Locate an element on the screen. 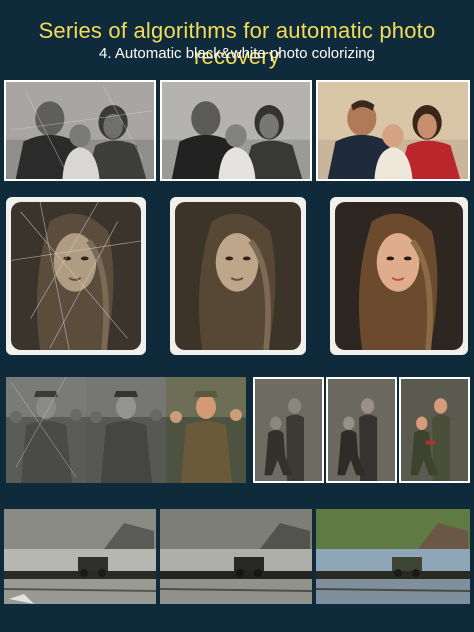  family-photo-damaged is located at coordinates (80, 130).